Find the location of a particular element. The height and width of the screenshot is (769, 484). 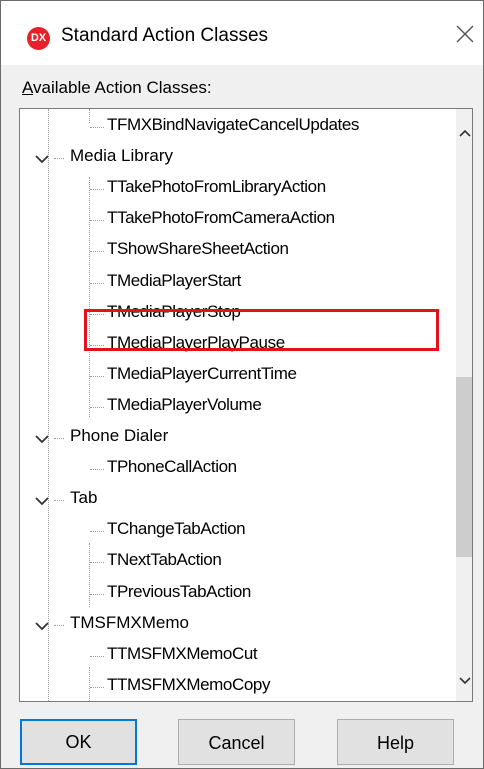

close-icon is located at coordinates (465, 34).